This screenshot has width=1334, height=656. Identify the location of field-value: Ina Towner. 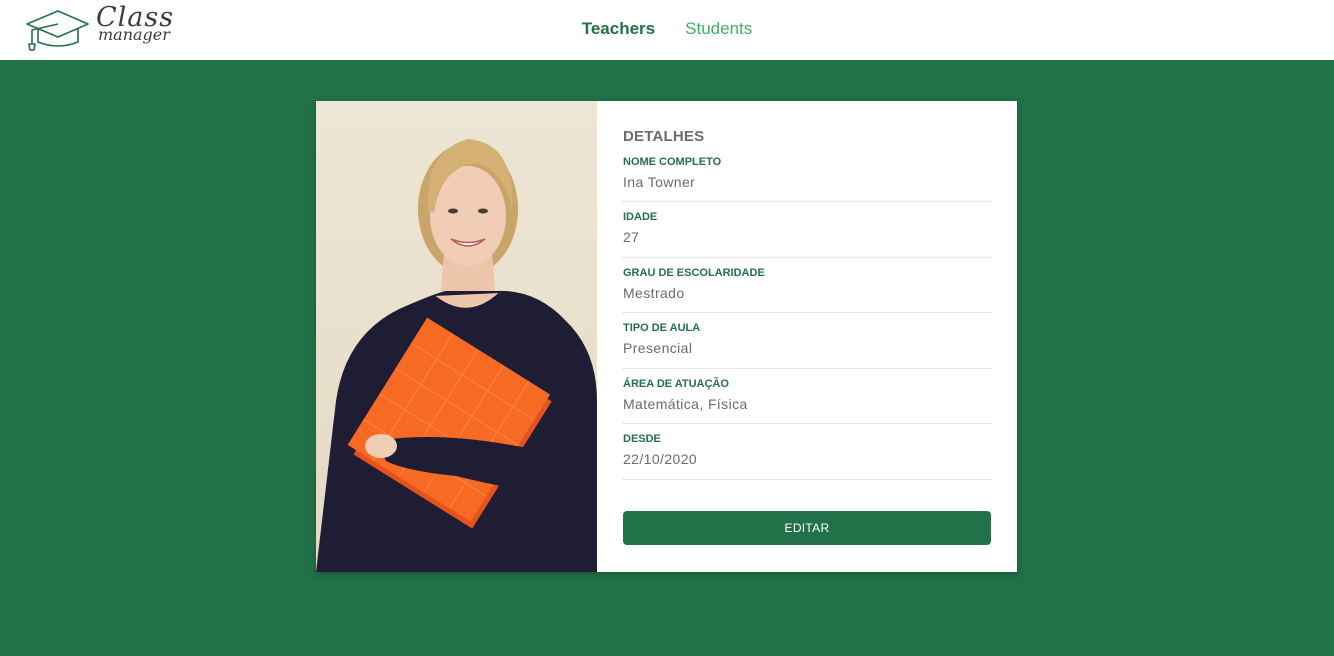
(659, 182).